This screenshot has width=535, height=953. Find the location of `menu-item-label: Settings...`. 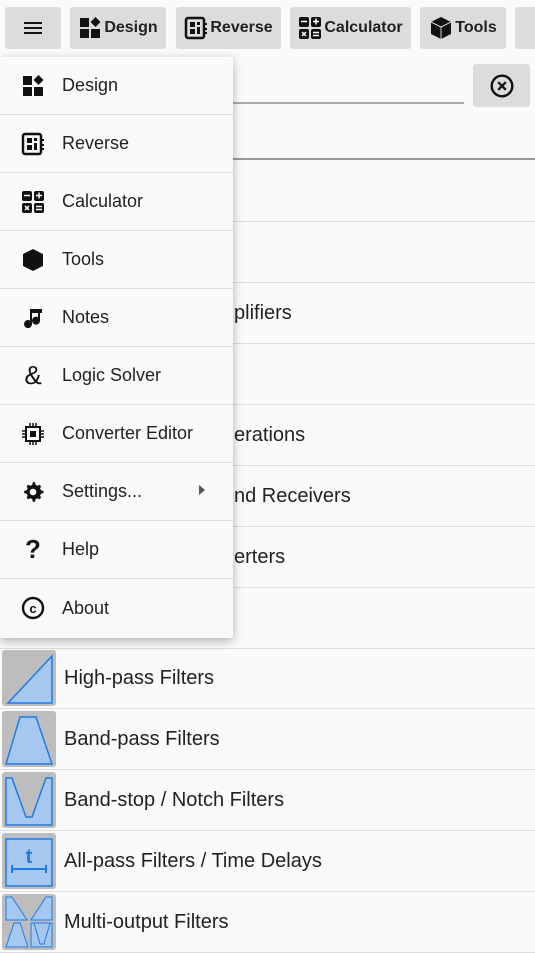

menu-item-label: Settings... is located at coordinates (102, 491).